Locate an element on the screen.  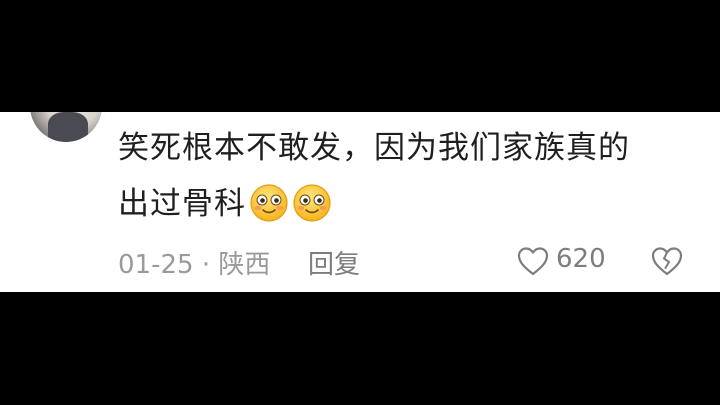
comment-line-2: 出过骨科 is located at coordinates (182, 204).